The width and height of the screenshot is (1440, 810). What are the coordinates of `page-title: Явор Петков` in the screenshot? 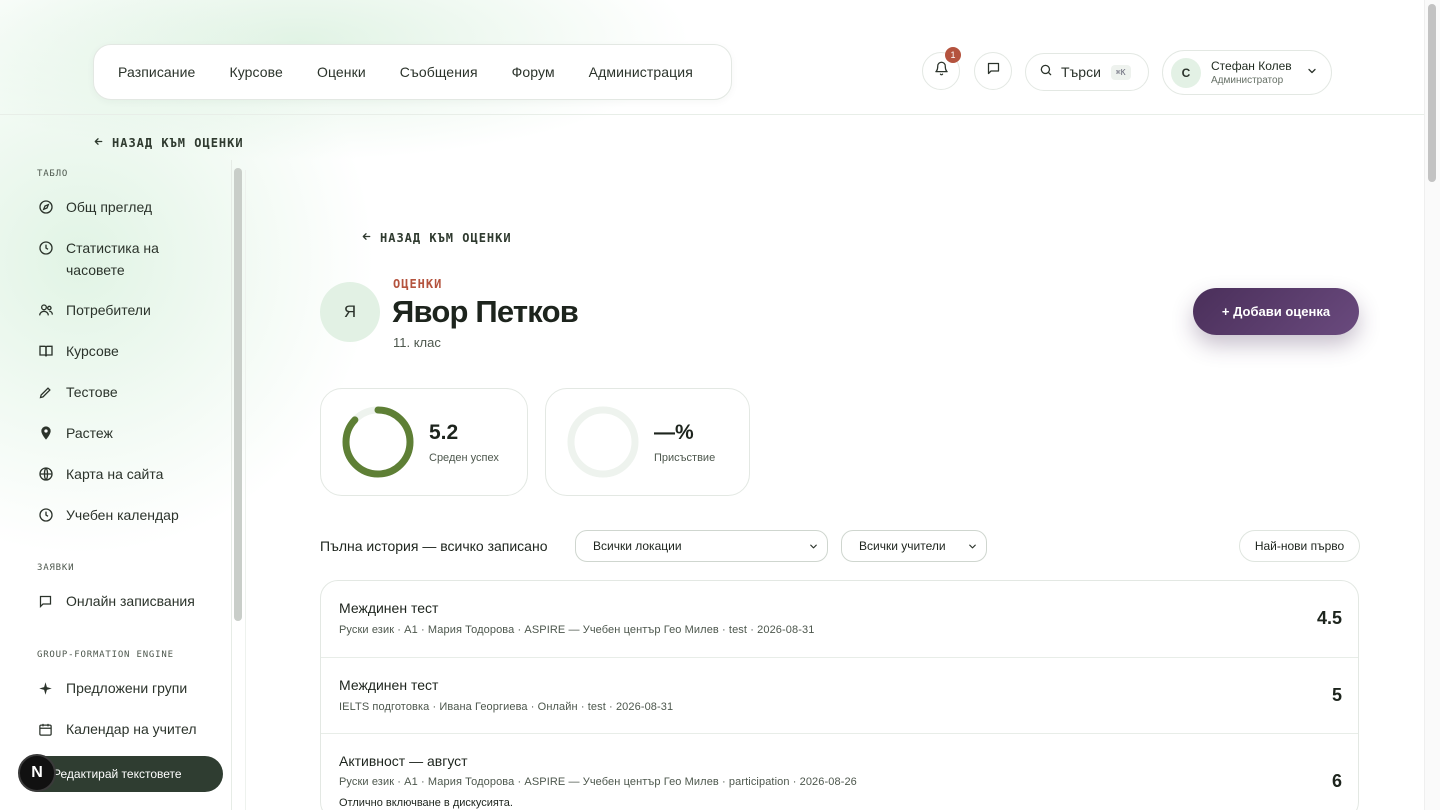 It's located at (485, 311).